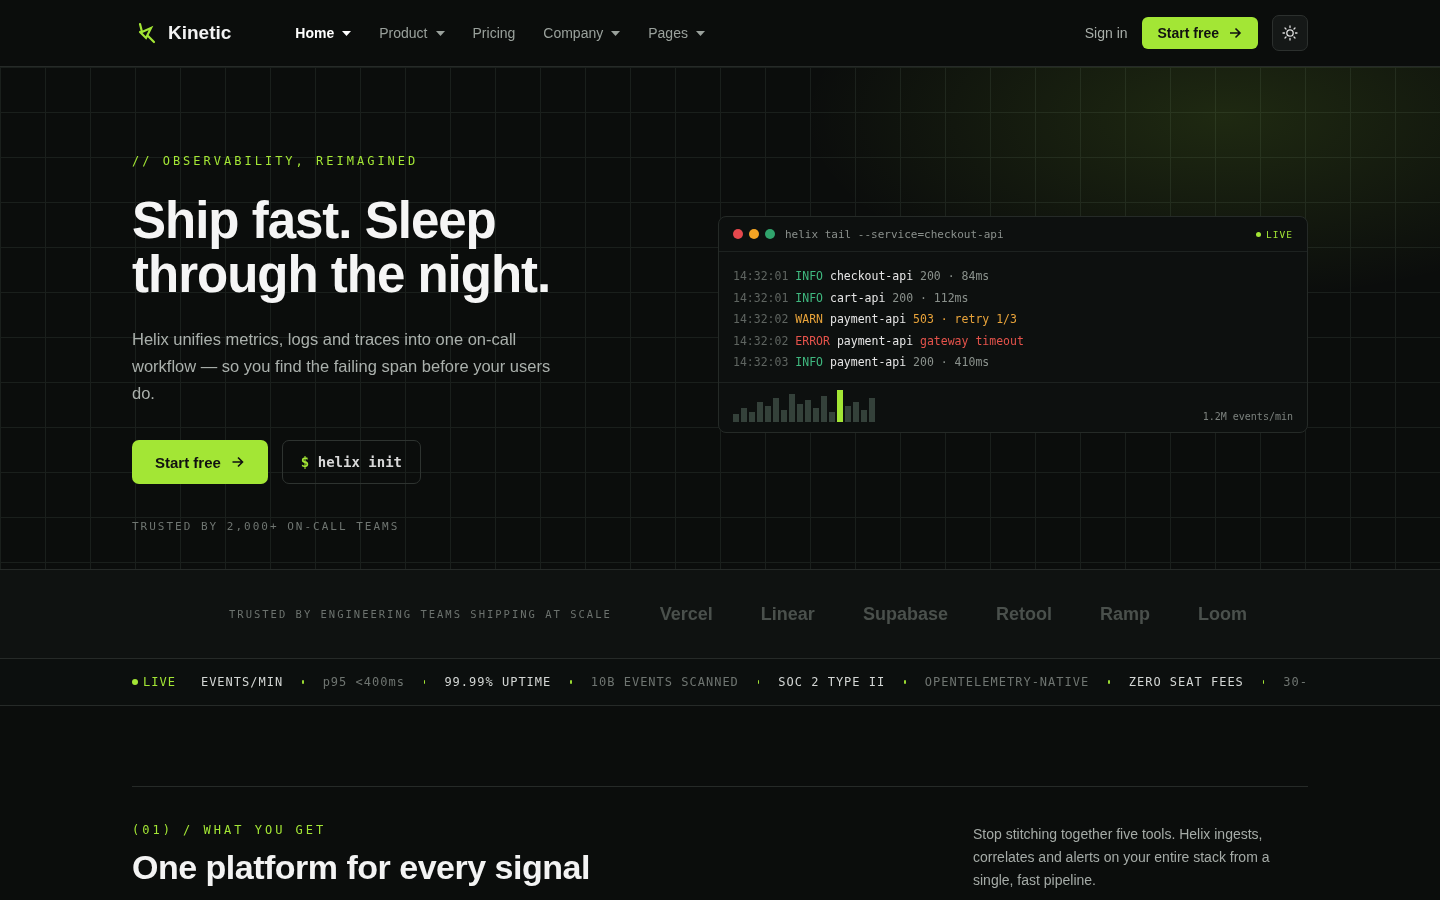 The width and height of the screenshot is (1440, 900). I want to click on logo-icon, so click(146, 33).